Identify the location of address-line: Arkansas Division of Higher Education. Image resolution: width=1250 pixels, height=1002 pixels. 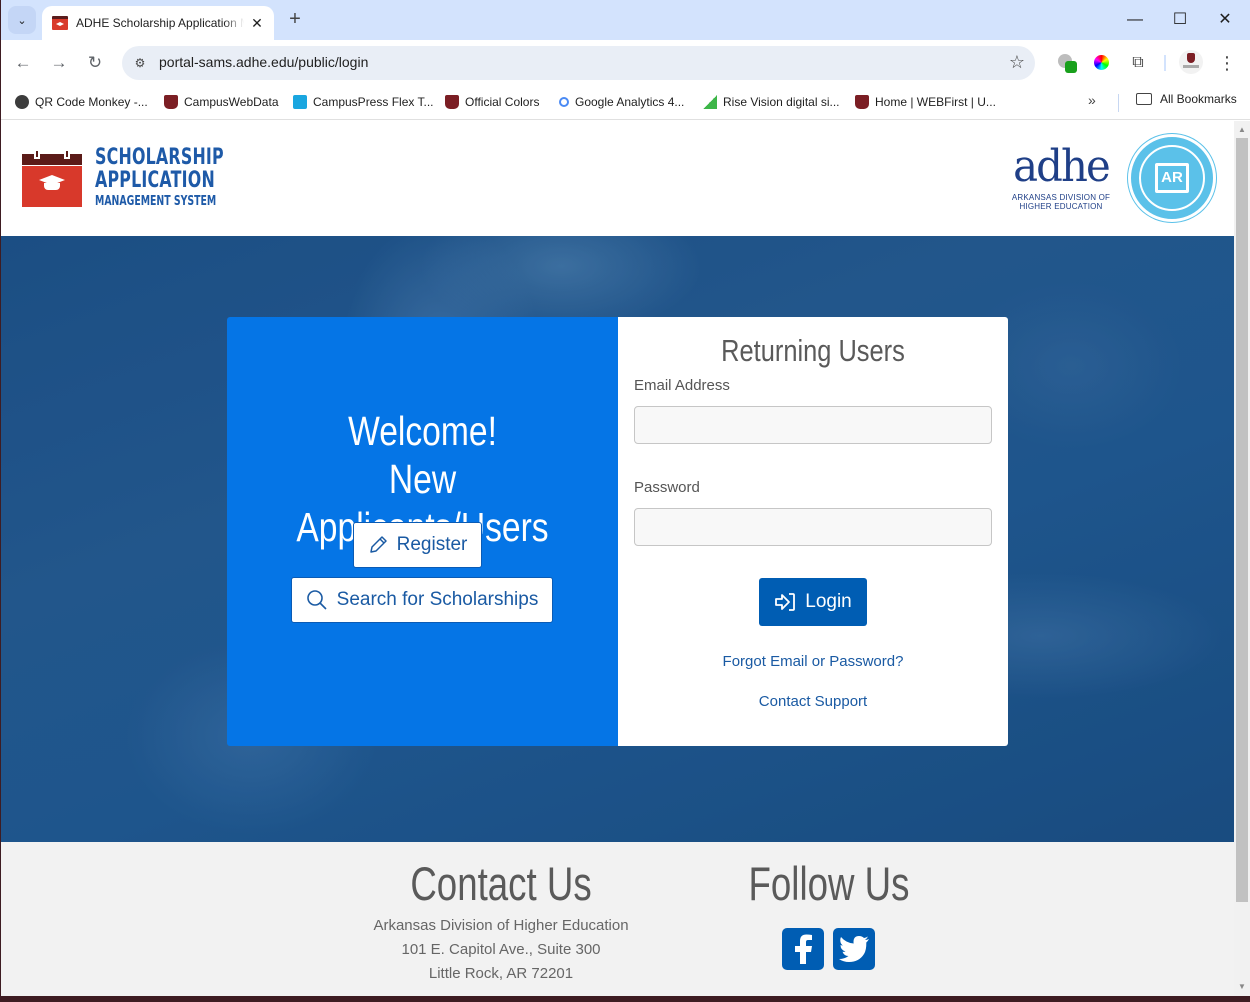
(501, 925).